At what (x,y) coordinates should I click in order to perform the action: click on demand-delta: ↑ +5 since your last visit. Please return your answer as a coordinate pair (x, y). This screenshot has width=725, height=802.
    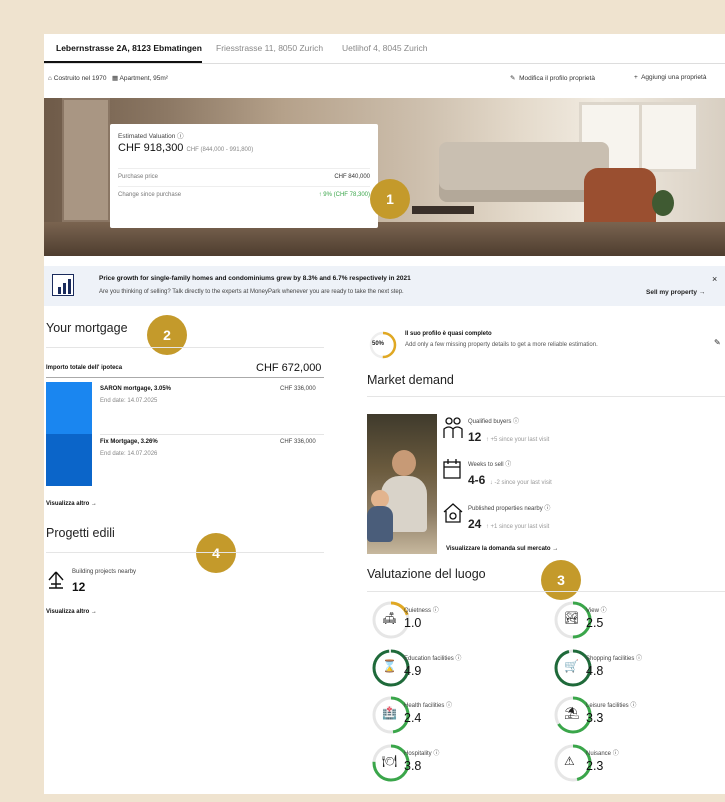
    Looking at the image, I should click on (517, 440).